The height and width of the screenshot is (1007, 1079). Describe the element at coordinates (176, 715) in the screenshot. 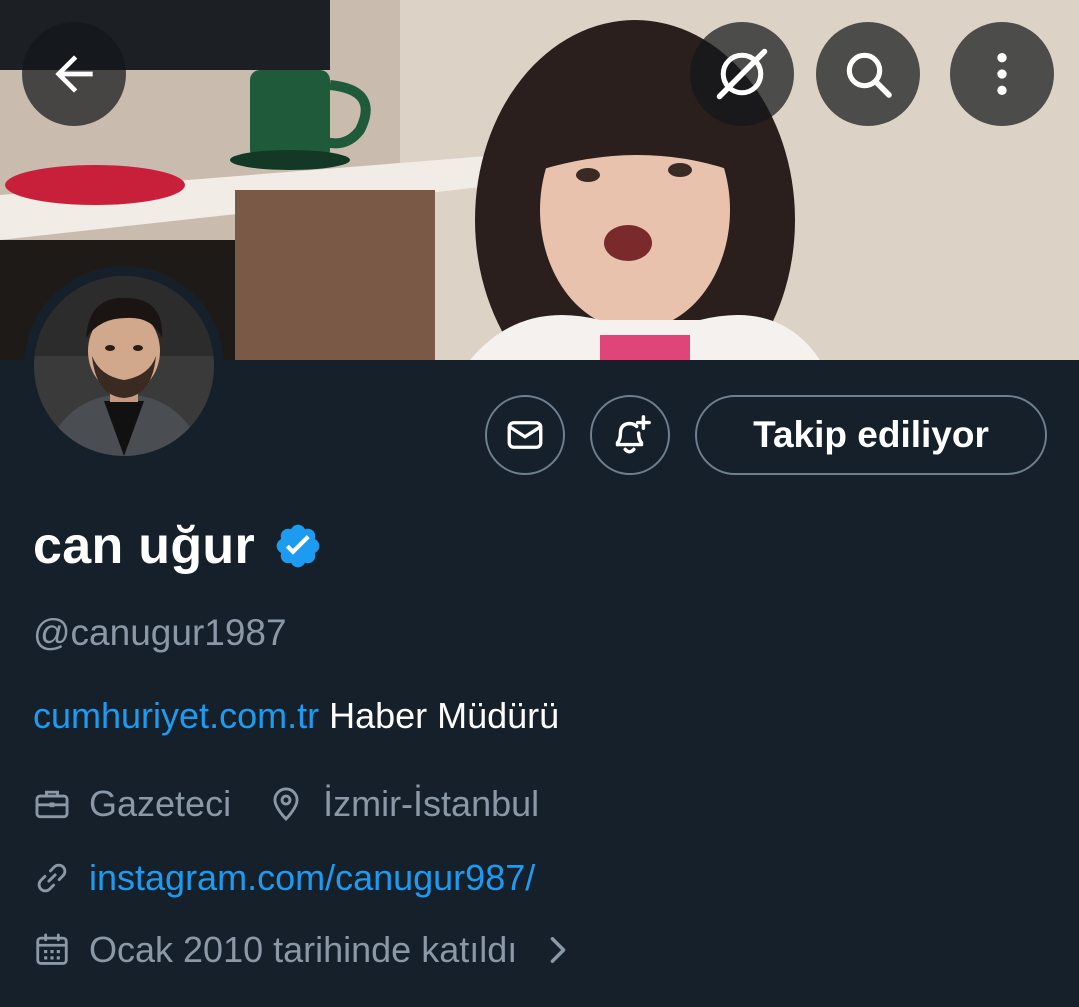

I see `bio-link: cumhuriyet.com.tr` at that location.